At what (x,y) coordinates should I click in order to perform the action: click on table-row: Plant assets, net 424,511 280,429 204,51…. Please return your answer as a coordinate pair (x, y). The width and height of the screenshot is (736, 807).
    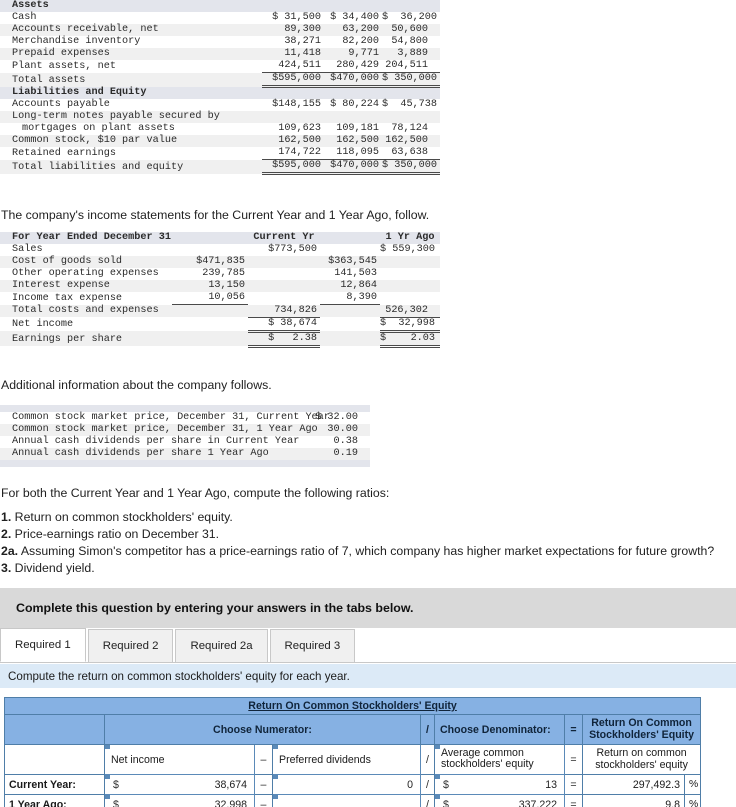
    Looking at the image, I should click on (220, 67).